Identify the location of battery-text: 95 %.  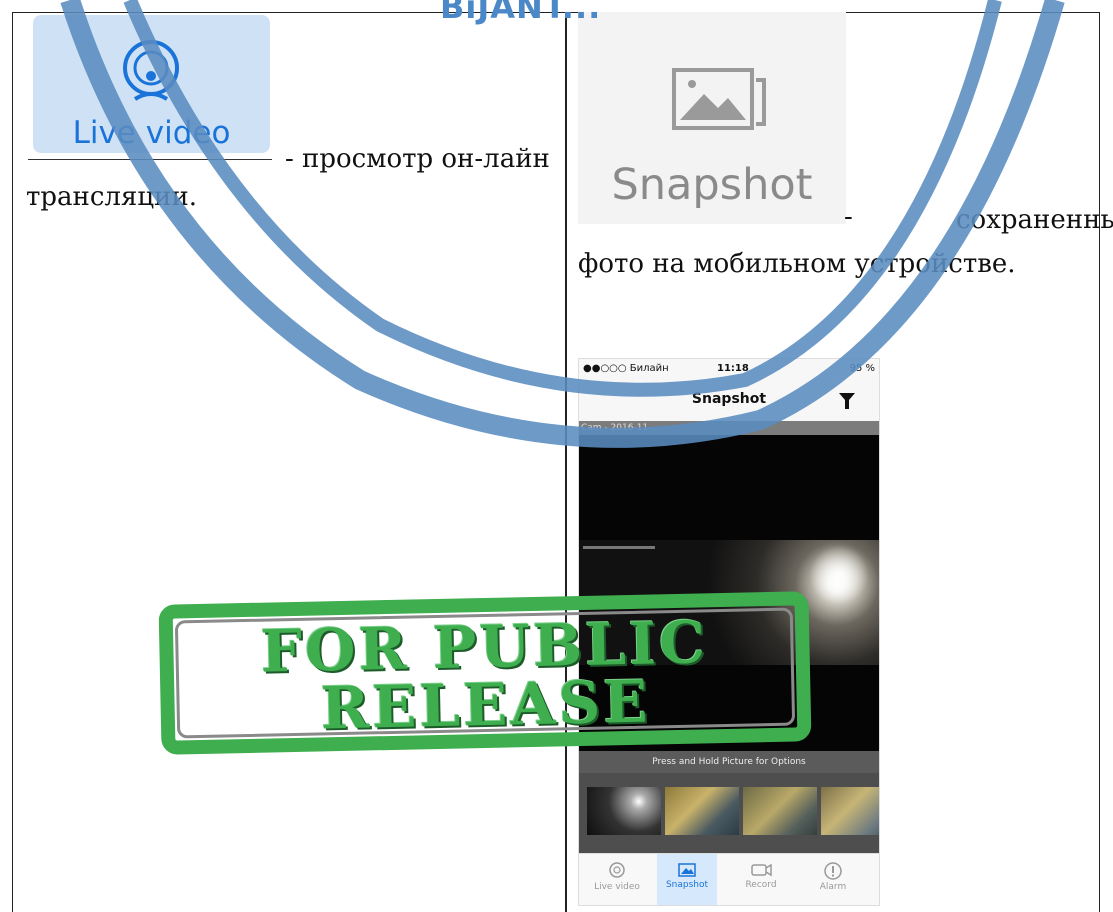
(862, 368).